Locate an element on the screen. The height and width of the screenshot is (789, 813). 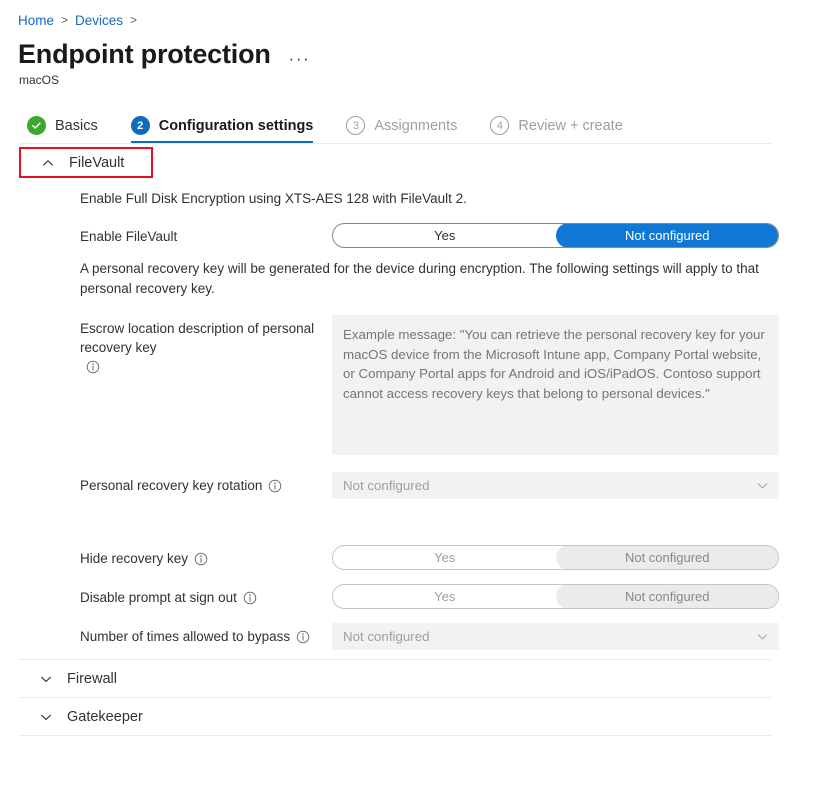
section-header-filevault: FileVault is located at coordinates (86, 162).